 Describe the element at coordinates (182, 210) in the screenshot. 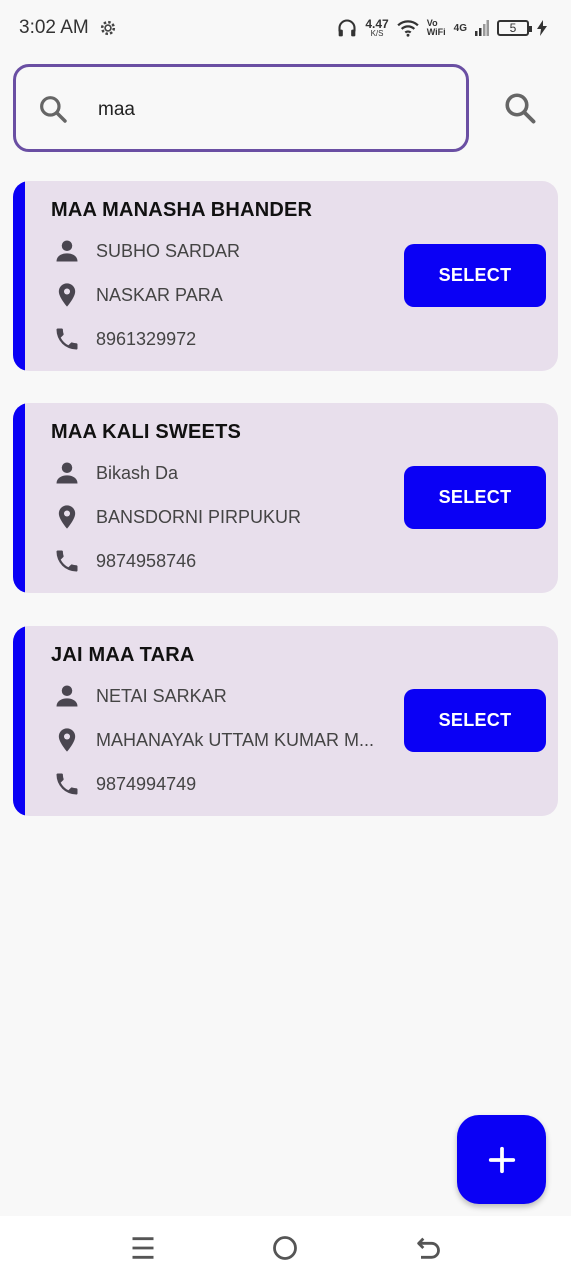

I see `shop-name: MAA MANASHA BHANDER` at that location.